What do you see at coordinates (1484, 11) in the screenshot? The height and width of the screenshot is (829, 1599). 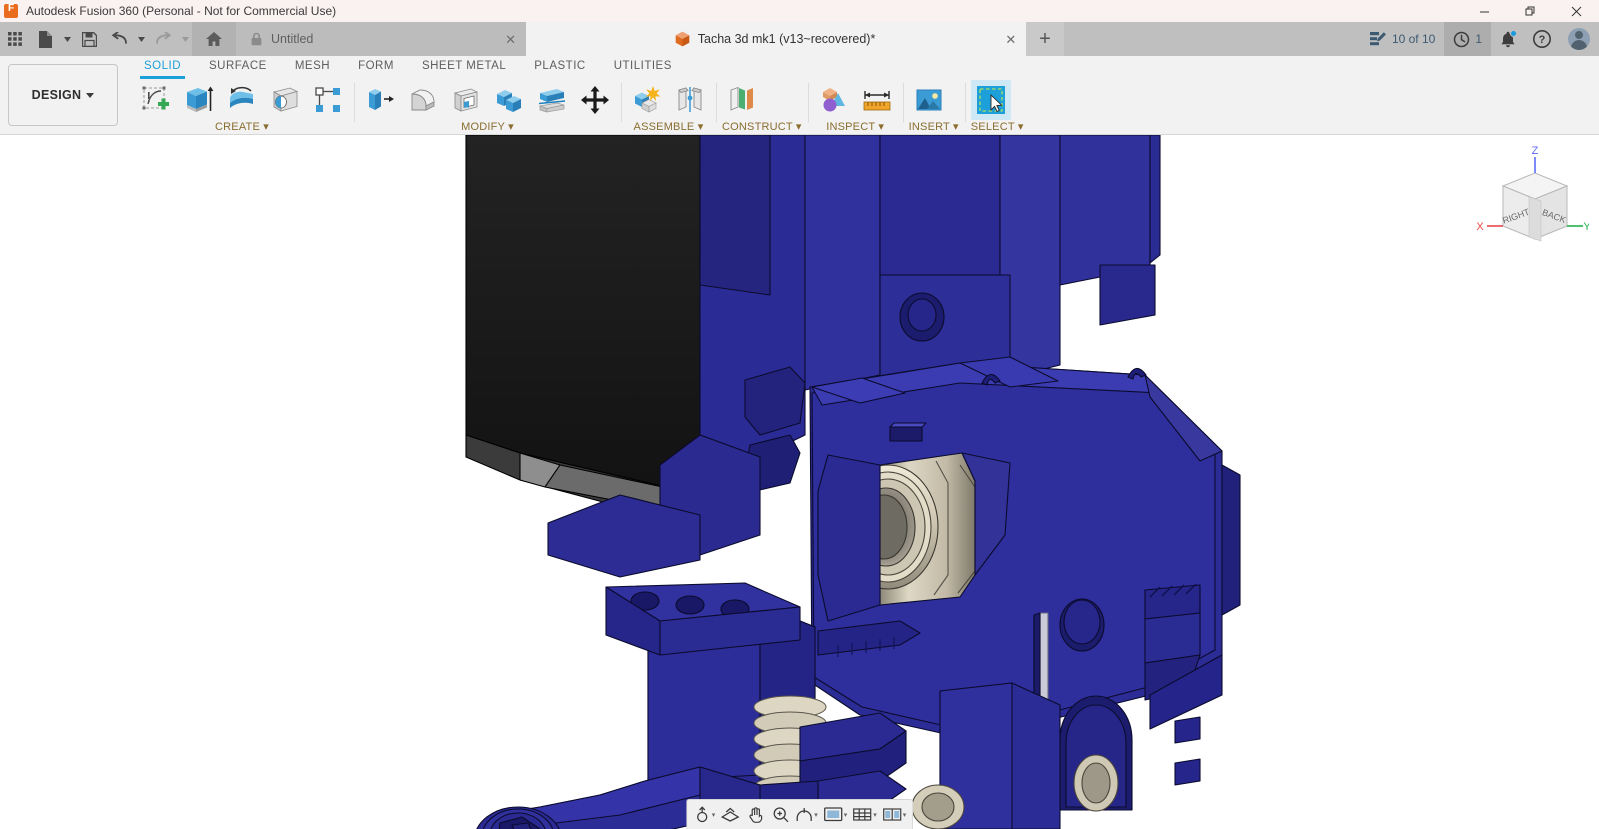 I see `minimize-button` at bounding box center [1484, 11].